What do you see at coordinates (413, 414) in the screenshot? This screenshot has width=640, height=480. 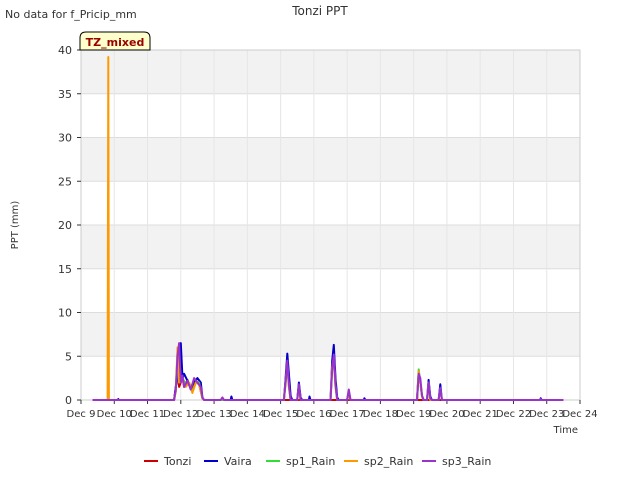 I see `x-tick-label: Dec 19` at bounding box center [413, 414].